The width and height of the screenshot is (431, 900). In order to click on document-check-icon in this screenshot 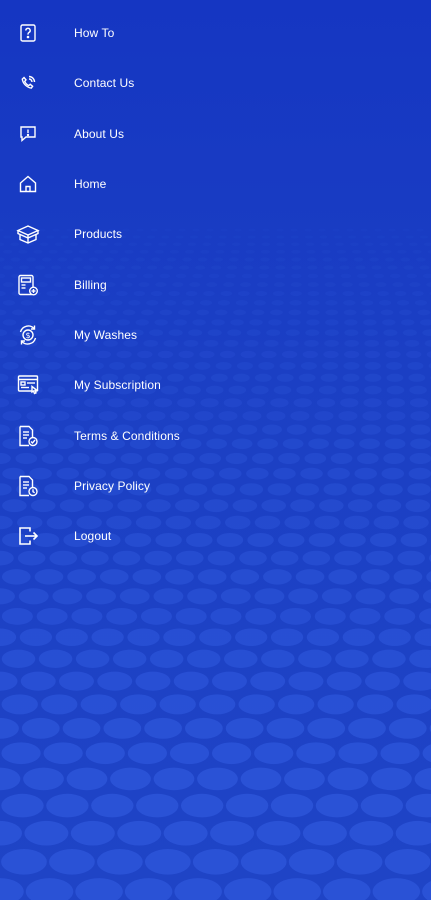, I will do `click(28, 436)`.